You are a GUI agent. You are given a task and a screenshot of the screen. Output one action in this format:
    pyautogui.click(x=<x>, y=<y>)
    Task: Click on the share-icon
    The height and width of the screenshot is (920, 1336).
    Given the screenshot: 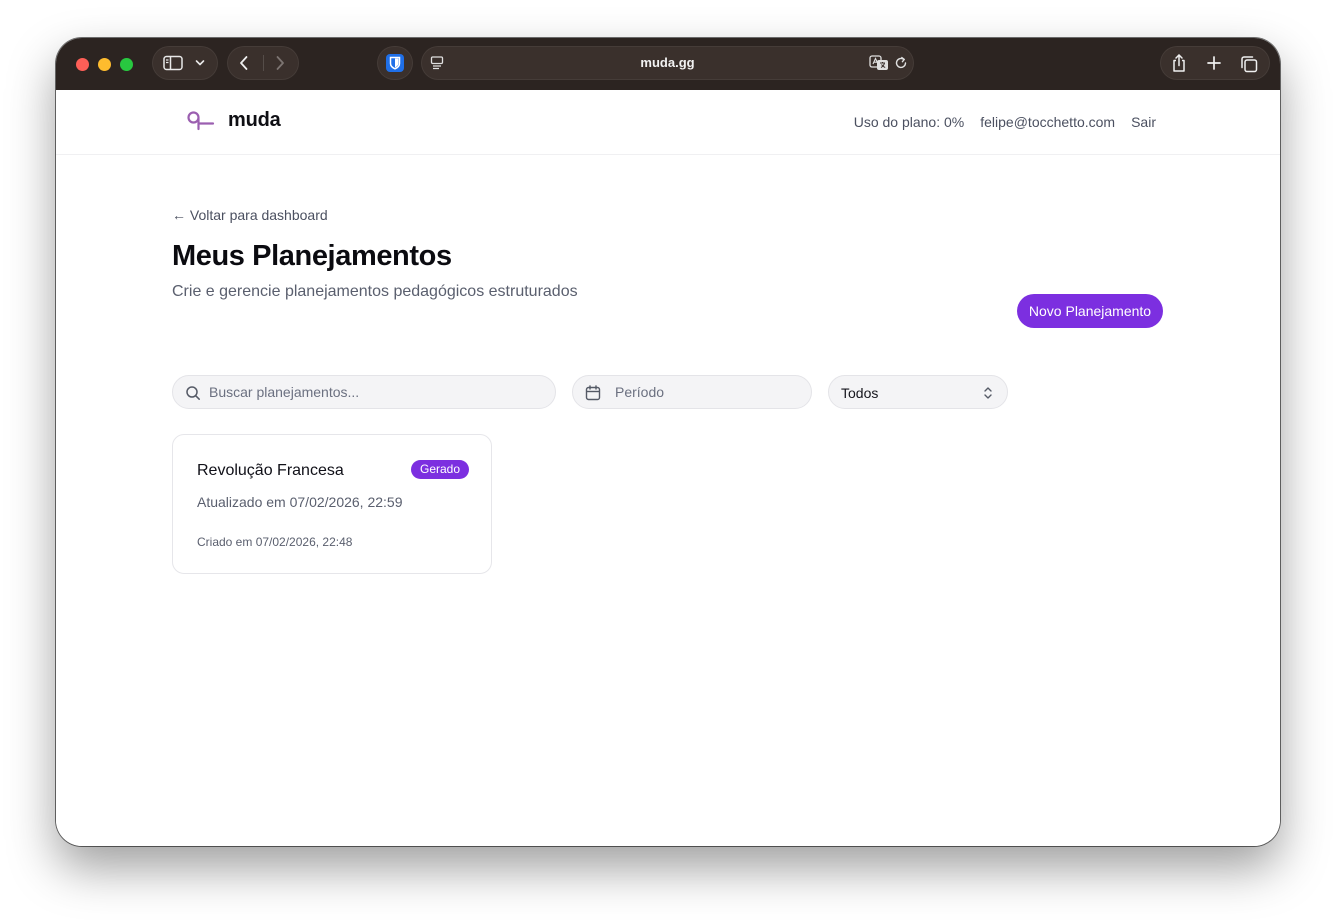 What is the action you would take?
    pyautogui.click(x=1179, y=63)
    